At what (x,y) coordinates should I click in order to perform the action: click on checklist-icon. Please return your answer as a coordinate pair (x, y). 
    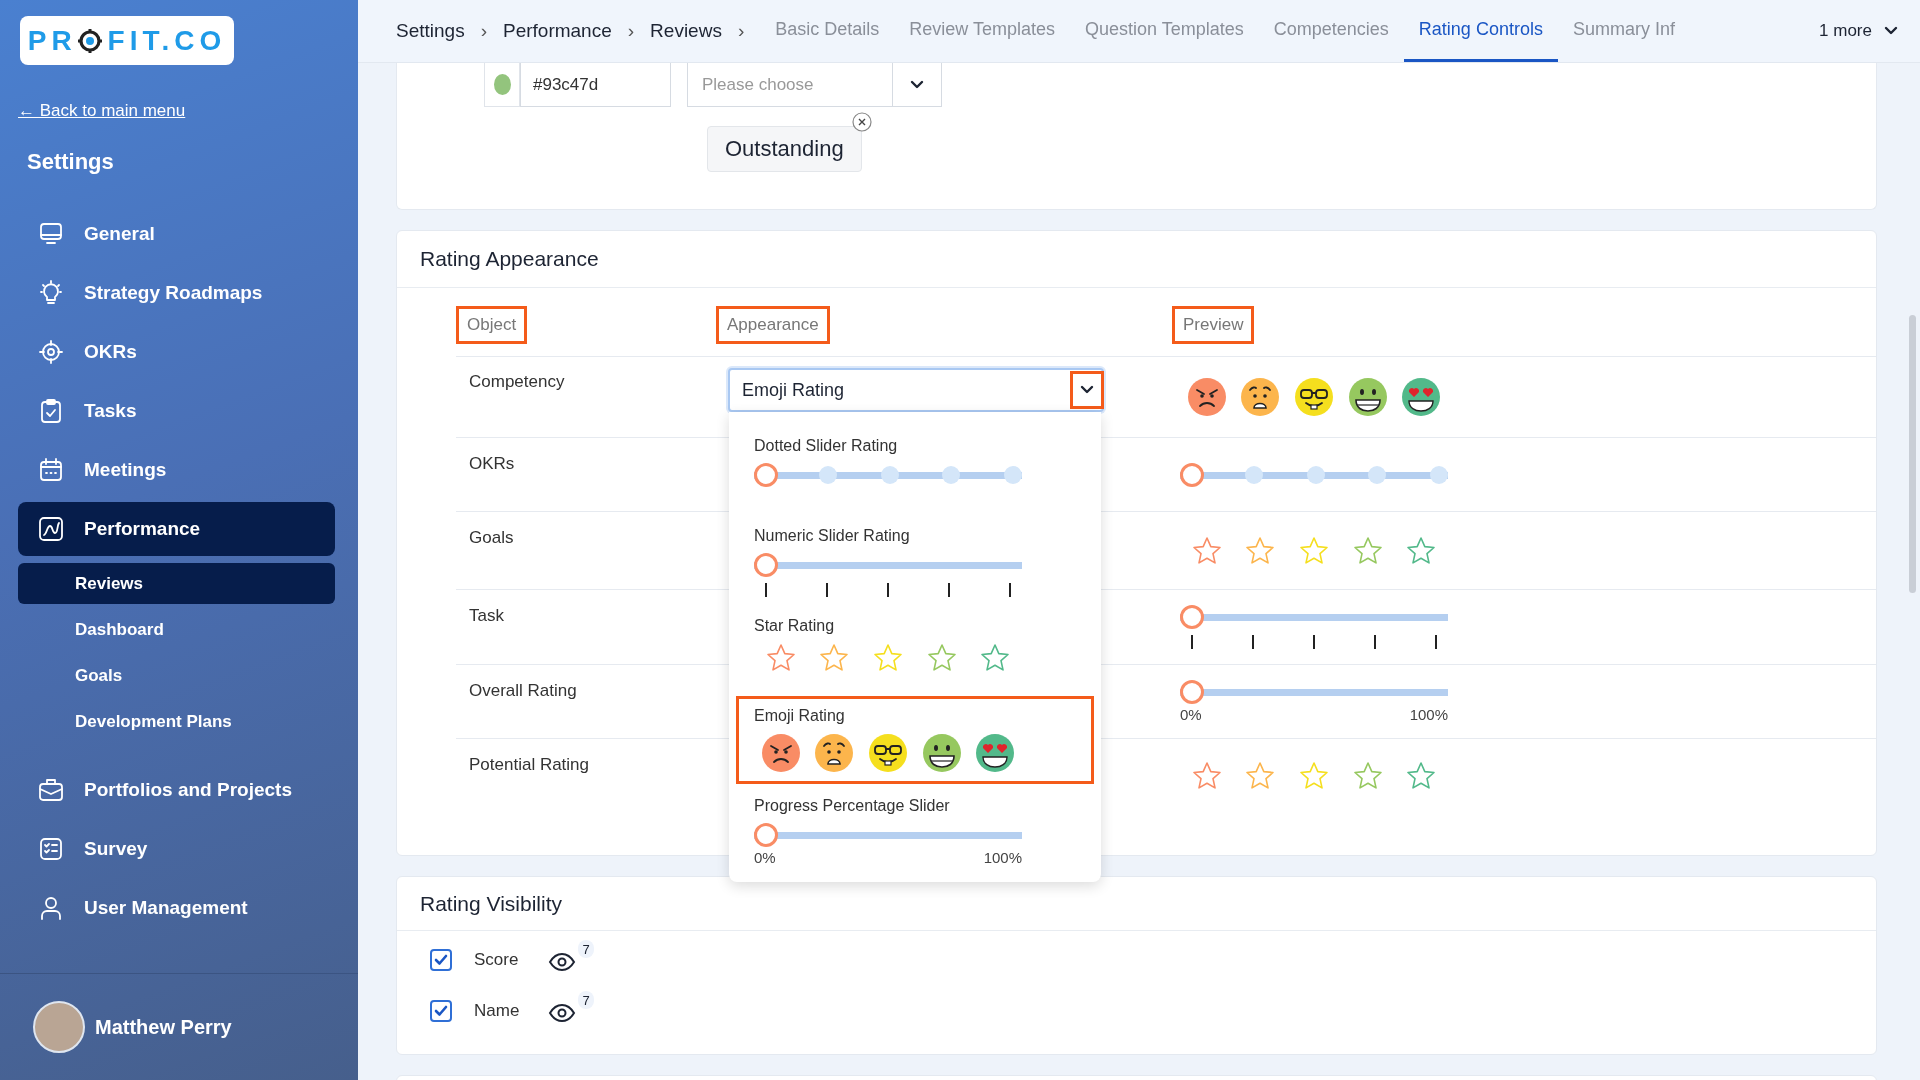
    Looking at the image, I should click on (51, 849).